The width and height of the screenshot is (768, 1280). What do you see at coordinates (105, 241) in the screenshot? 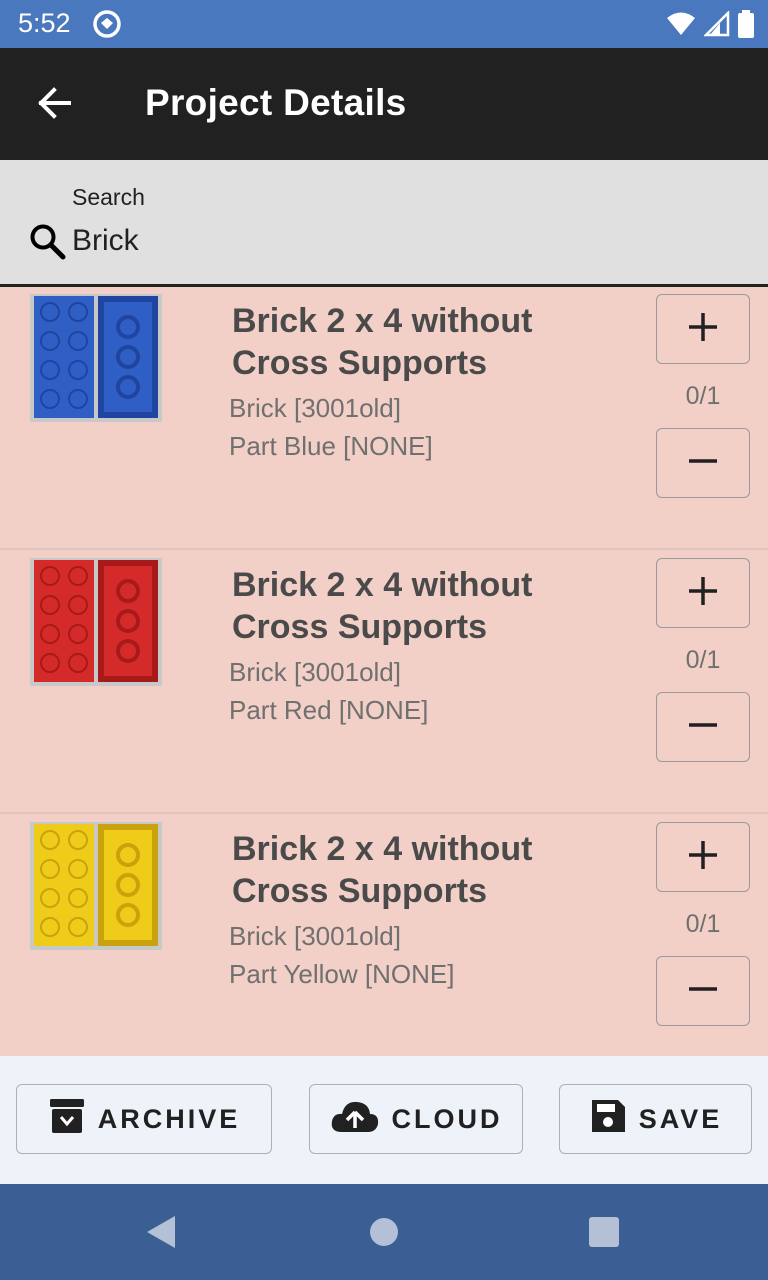
I see `search-input: Brick` at bounding box center [105, 241].